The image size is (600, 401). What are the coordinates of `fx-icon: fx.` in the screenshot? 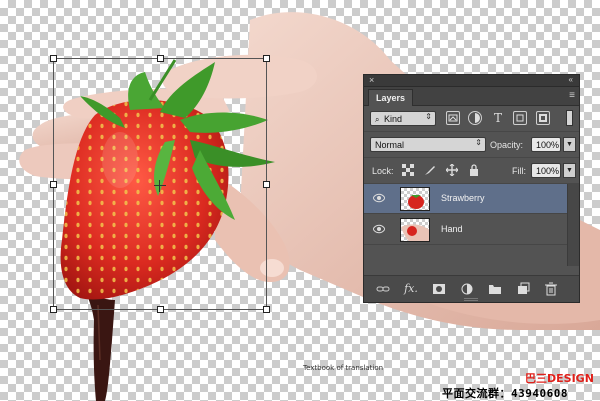 It's located at (411, 289).